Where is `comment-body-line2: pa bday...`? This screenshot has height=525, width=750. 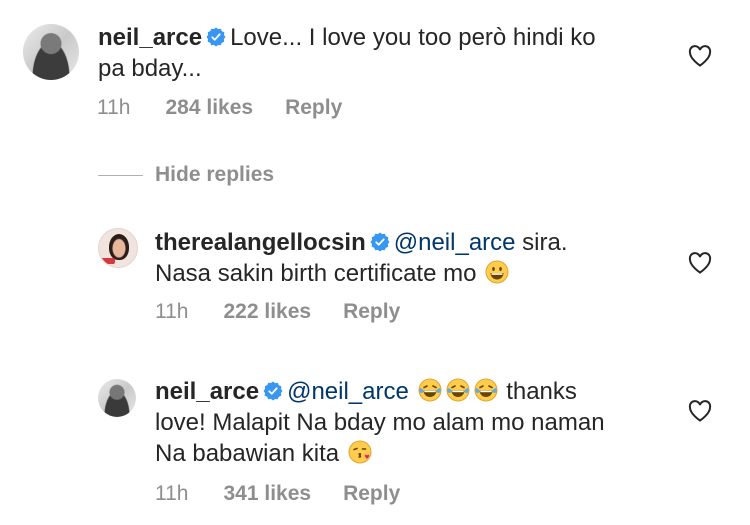 comment-body-line2: pa bday... is located at coordinates (150, 68).